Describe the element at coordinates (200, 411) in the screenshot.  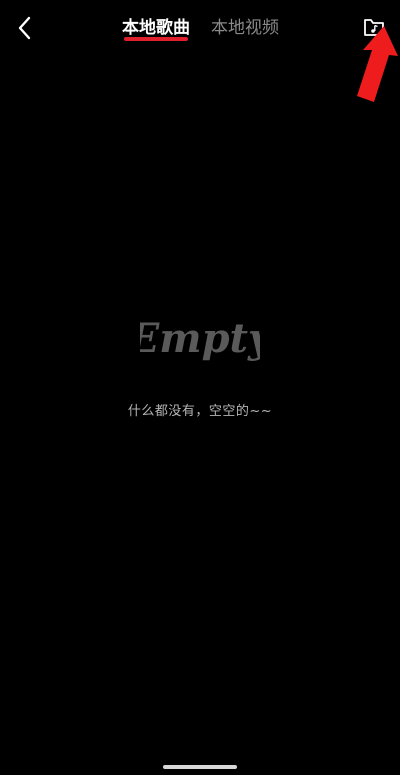
I see `empty-message: 什么都没有，空空的~~` at that location.